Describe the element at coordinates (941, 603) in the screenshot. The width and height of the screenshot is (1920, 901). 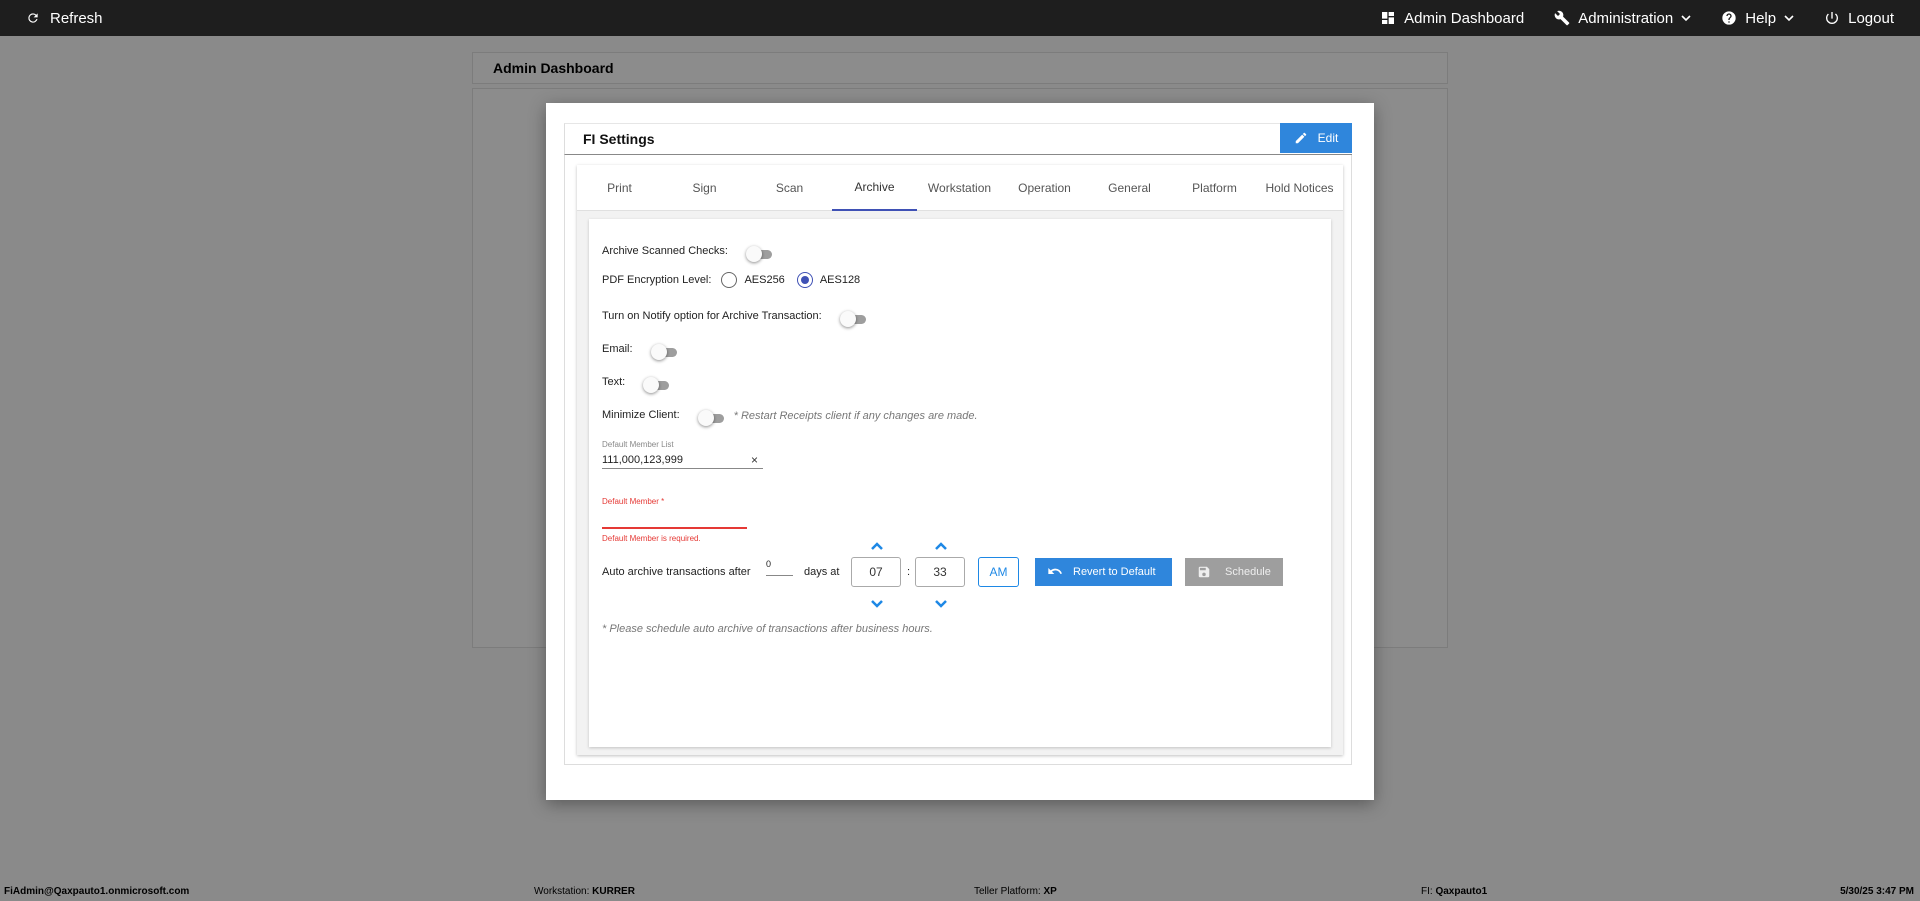
I see `minute-down-arrow-icon` at that location.